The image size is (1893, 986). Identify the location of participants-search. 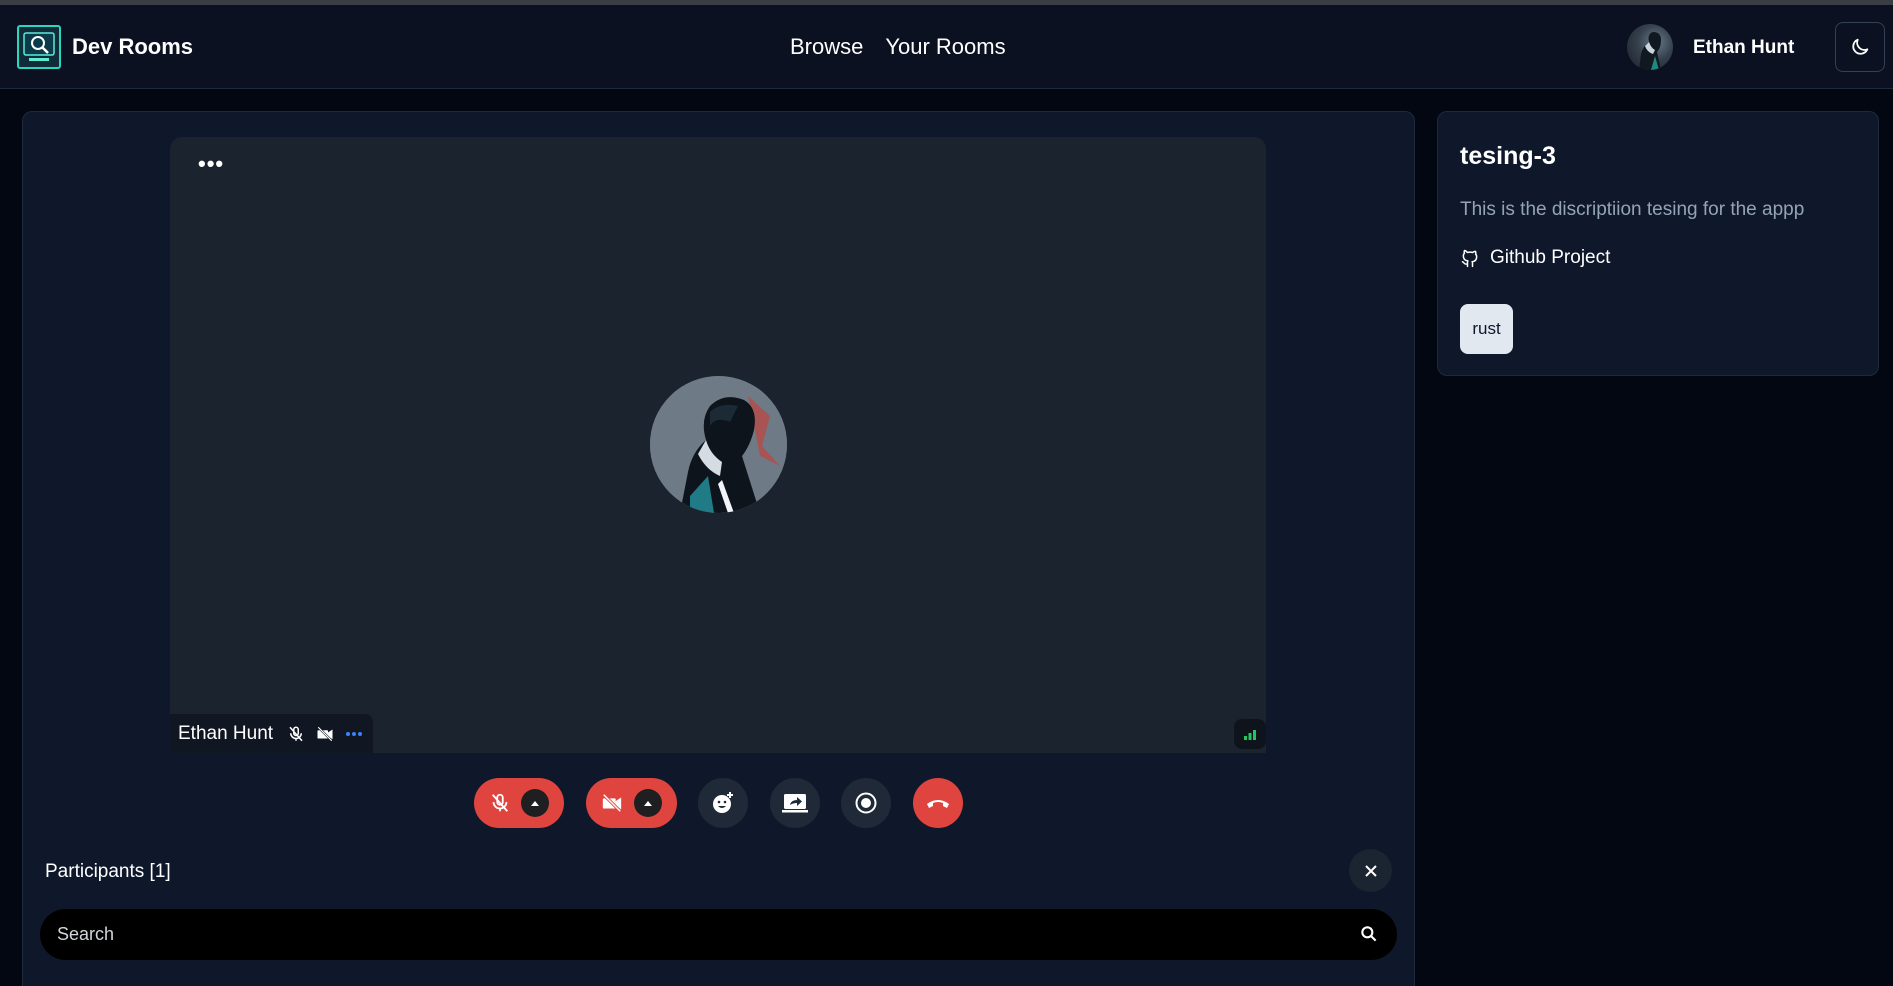
(718, 934).